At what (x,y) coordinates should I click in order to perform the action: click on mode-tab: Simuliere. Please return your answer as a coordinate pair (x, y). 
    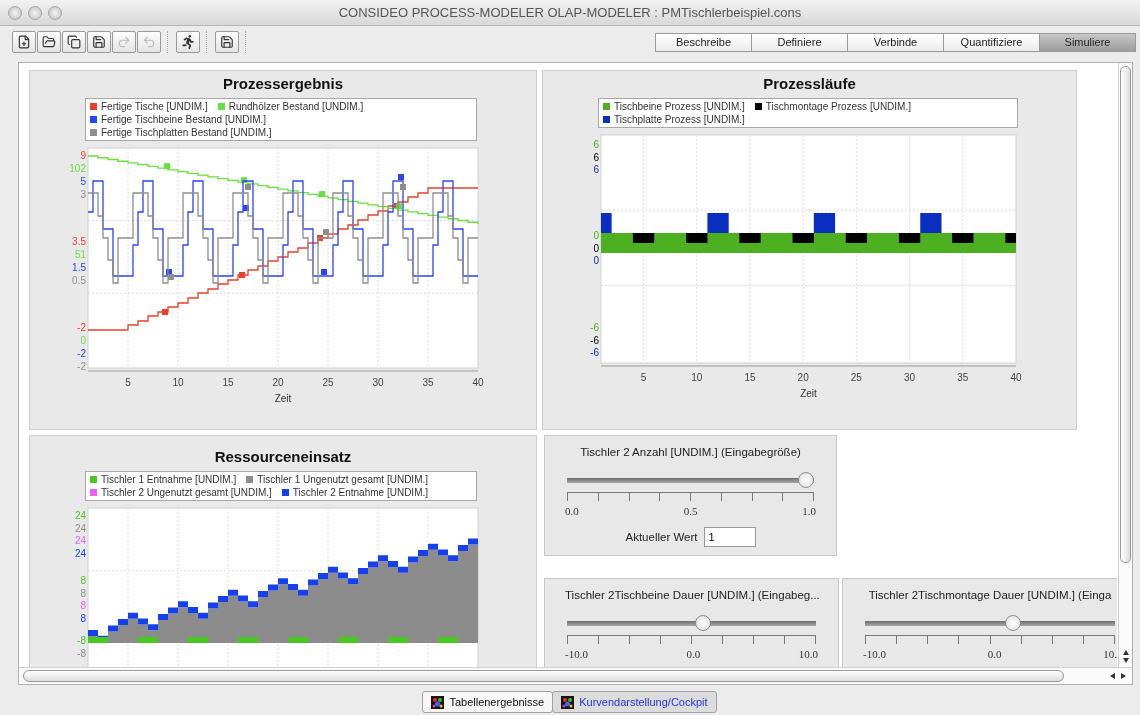
    Looking at the image, I should click on (1087, 42).